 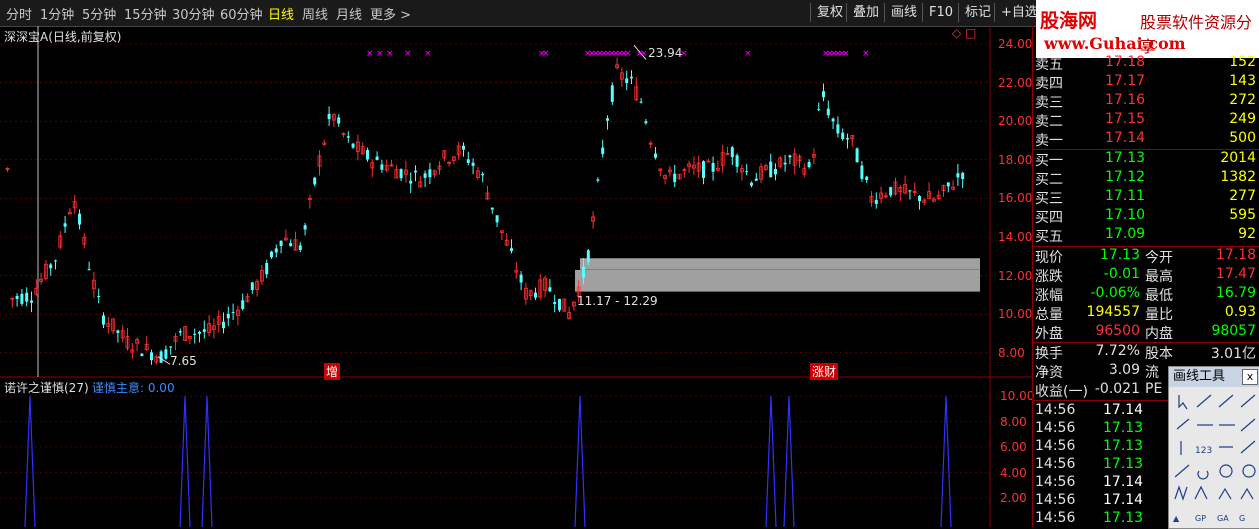 I want to click on tab-60min: 60分钟, so click(x=241, y=13).